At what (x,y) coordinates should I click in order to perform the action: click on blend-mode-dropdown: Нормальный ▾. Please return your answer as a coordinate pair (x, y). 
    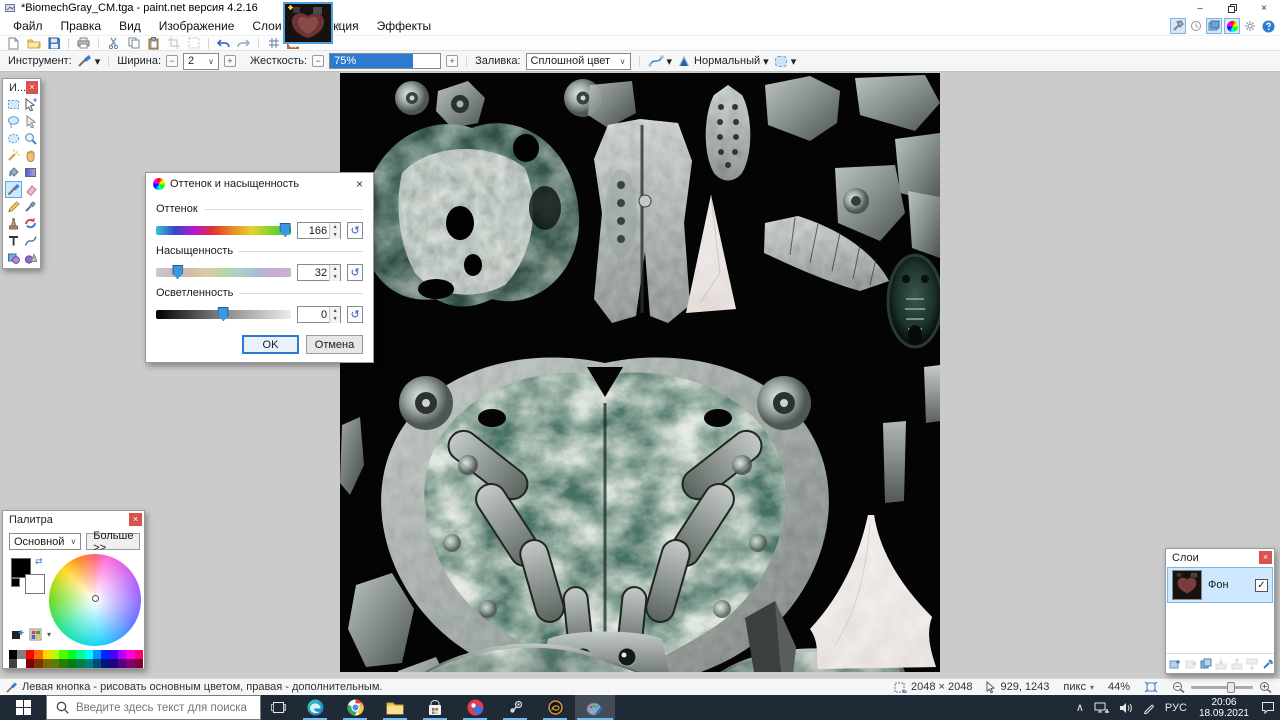
    Looking at the image, I should click on (723, 61).